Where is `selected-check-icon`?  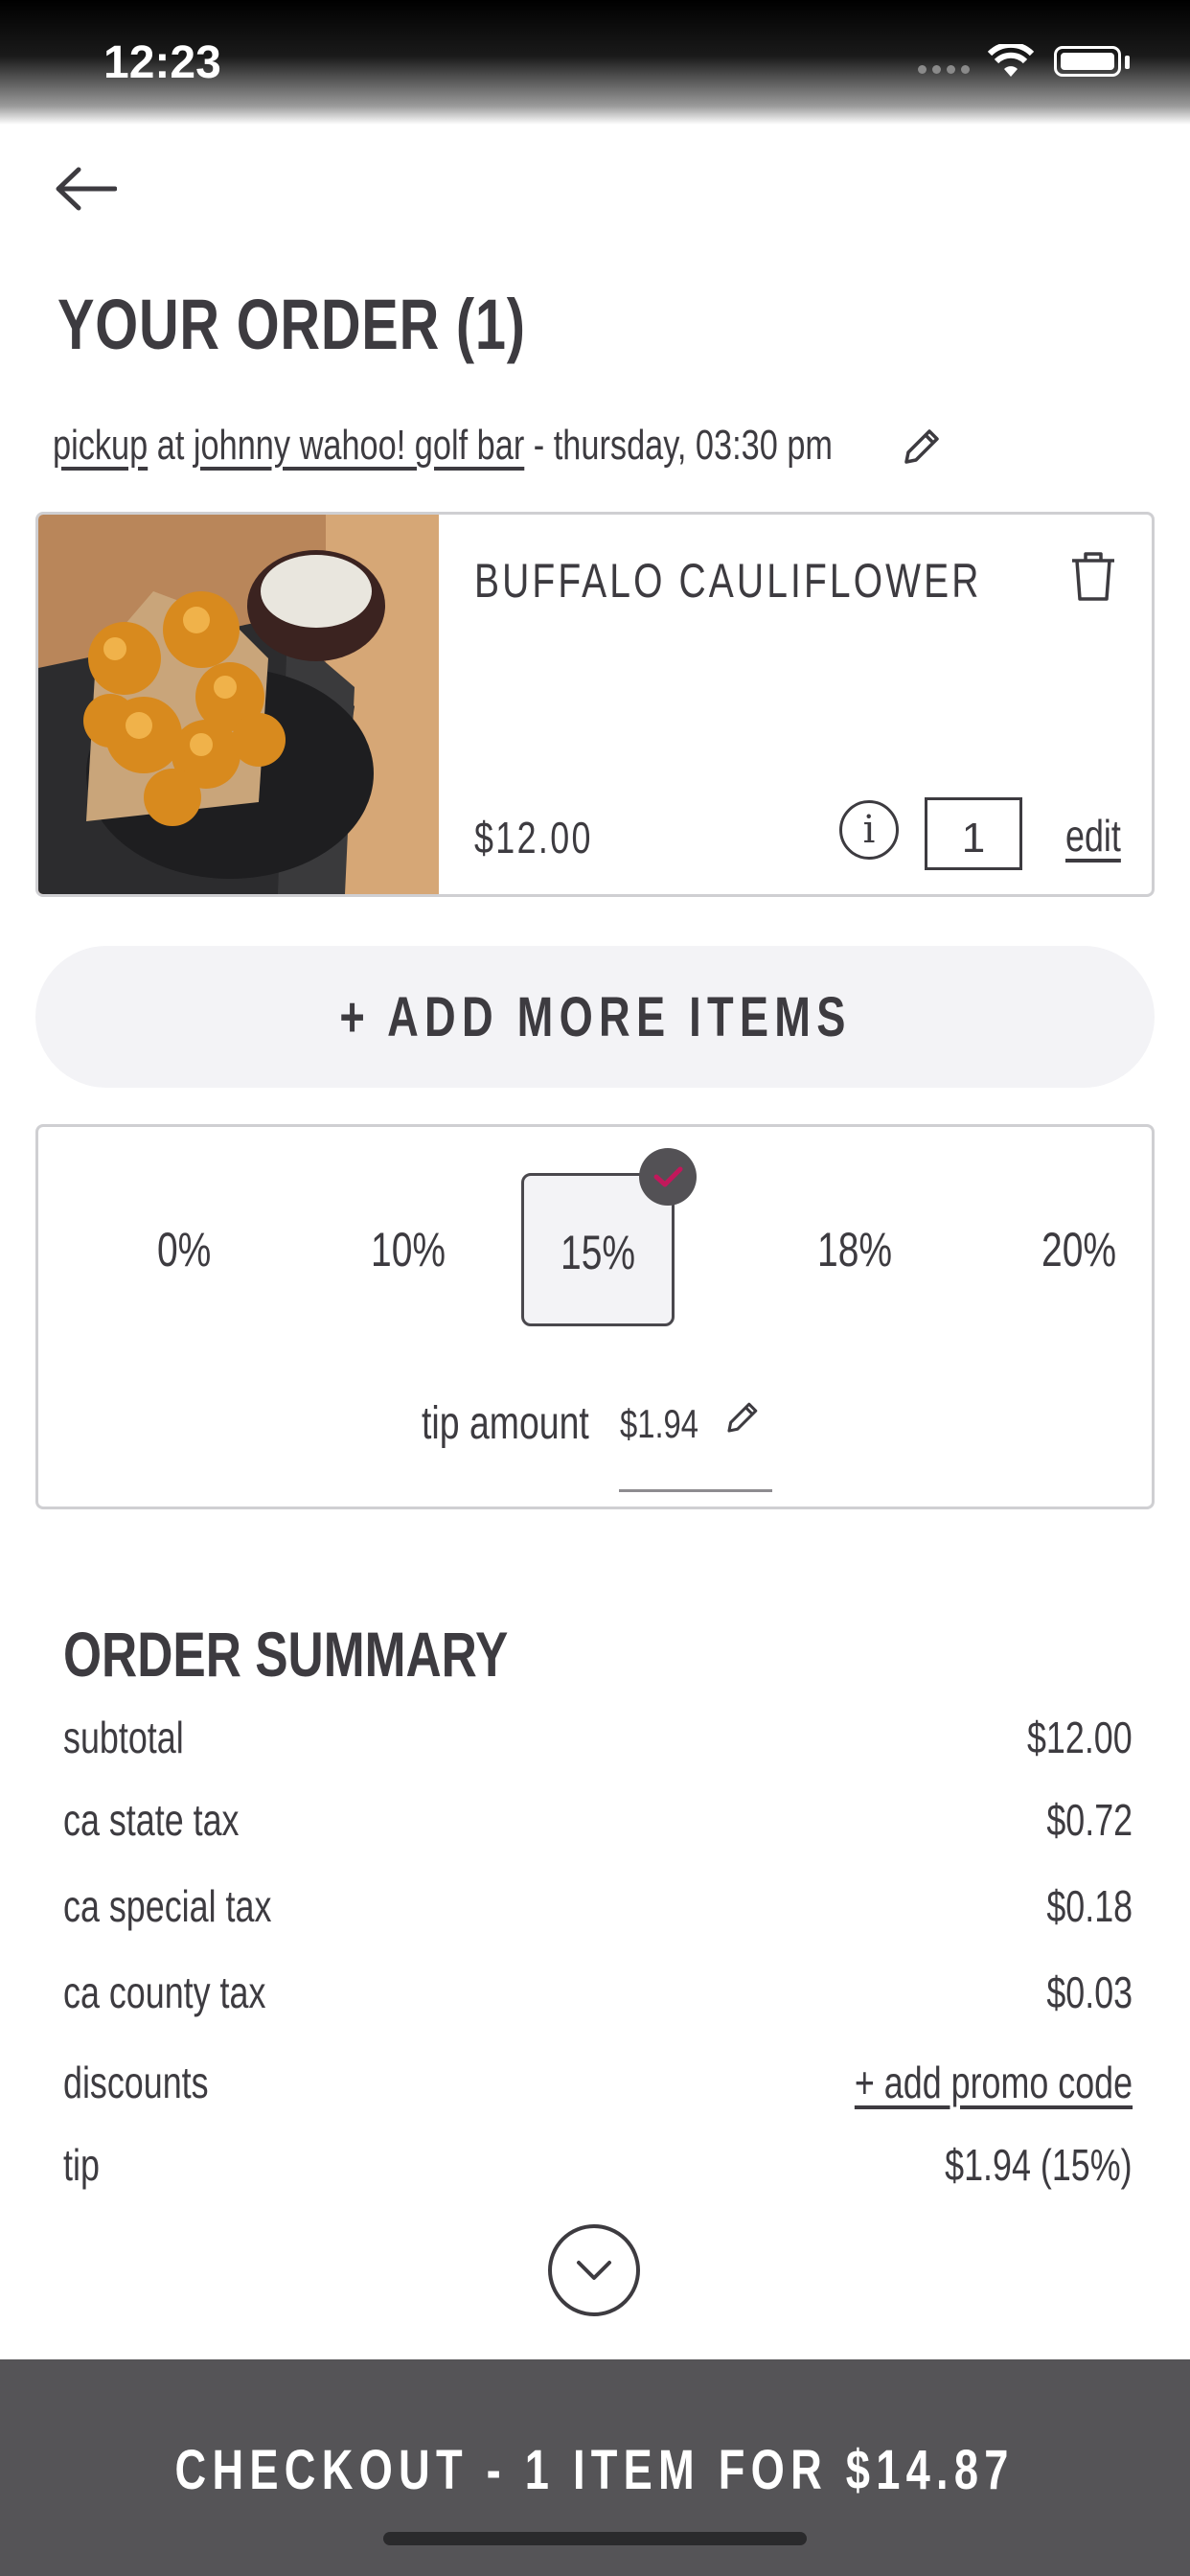 selected-check-icon is located at coordinates (668, 1177).